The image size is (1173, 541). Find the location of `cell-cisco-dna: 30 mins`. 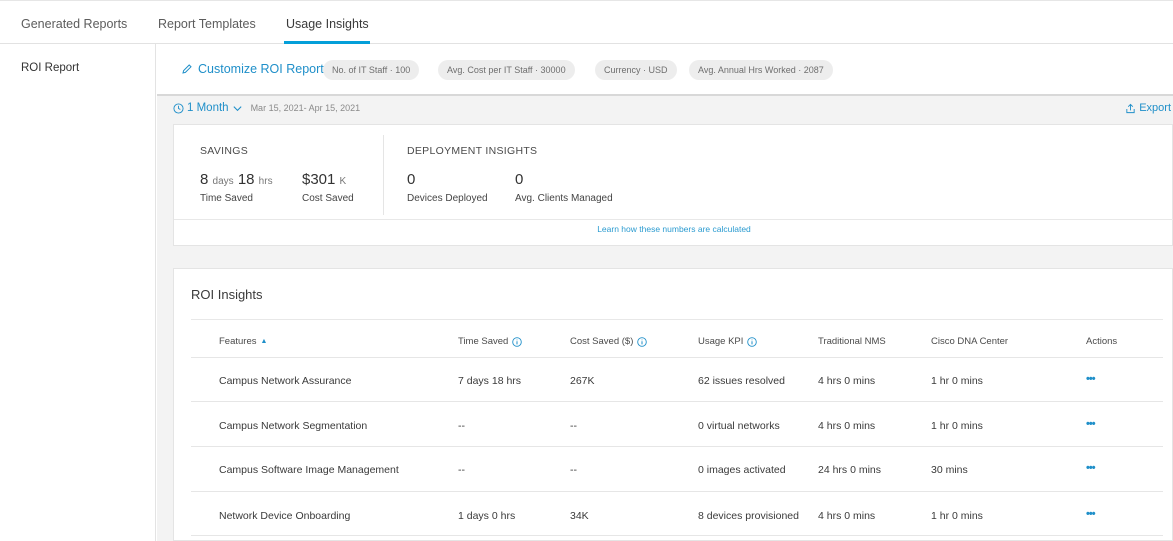

cell-cisco-dna: 30 mins is located at coordinates (949, 470).